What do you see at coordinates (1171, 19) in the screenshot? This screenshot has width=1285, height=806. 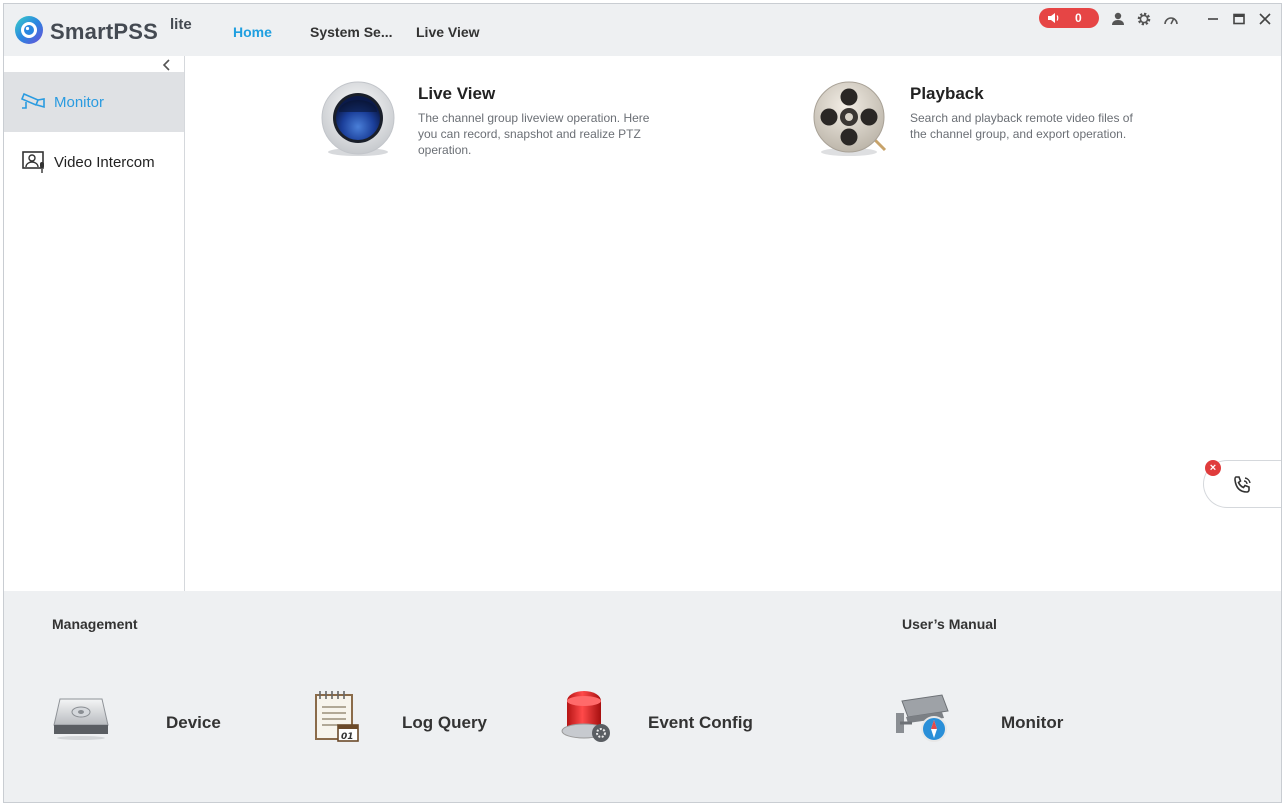 I see `gauge-icon` at bounding box center [1171, 19].